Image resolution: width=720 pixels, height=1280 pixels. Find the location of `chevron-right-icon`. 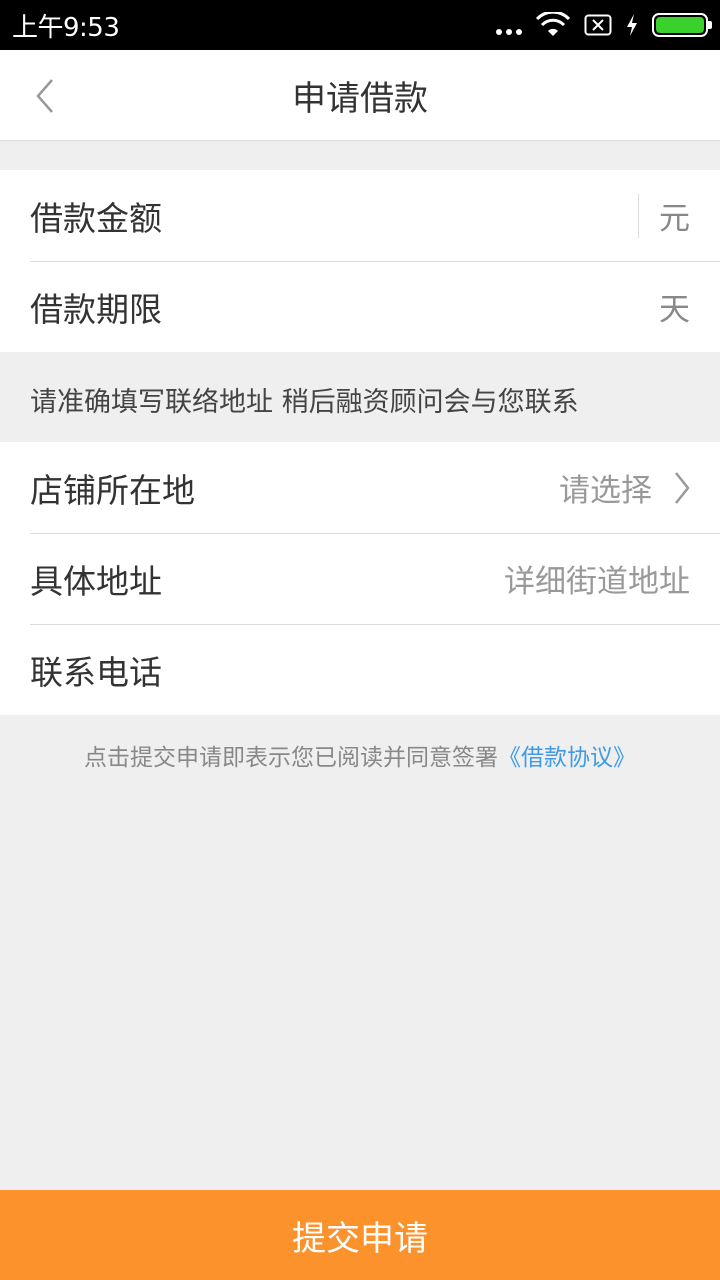

chevron-right-icon is located at coordinates (682, 487).